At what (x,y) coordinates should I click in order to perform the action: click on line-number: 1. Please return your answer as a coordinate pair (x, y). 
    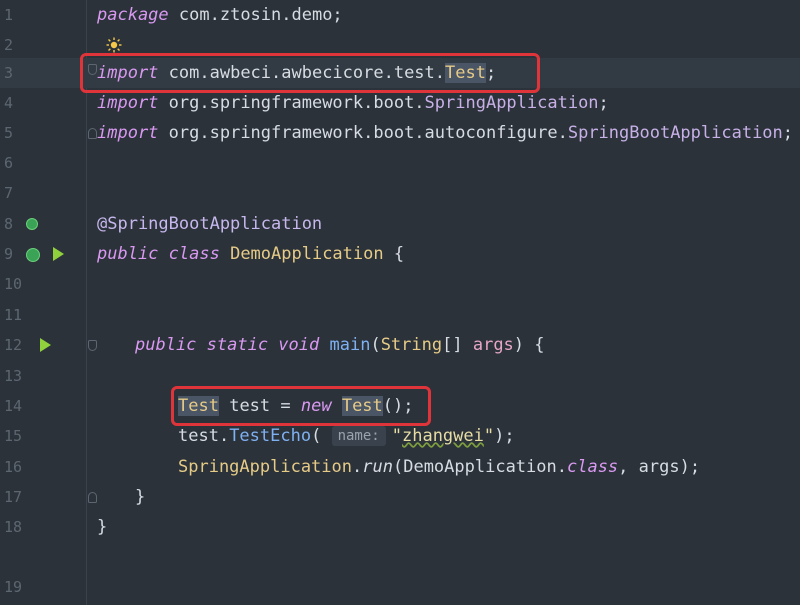
    Looking at the image, I should click on (9, 15).